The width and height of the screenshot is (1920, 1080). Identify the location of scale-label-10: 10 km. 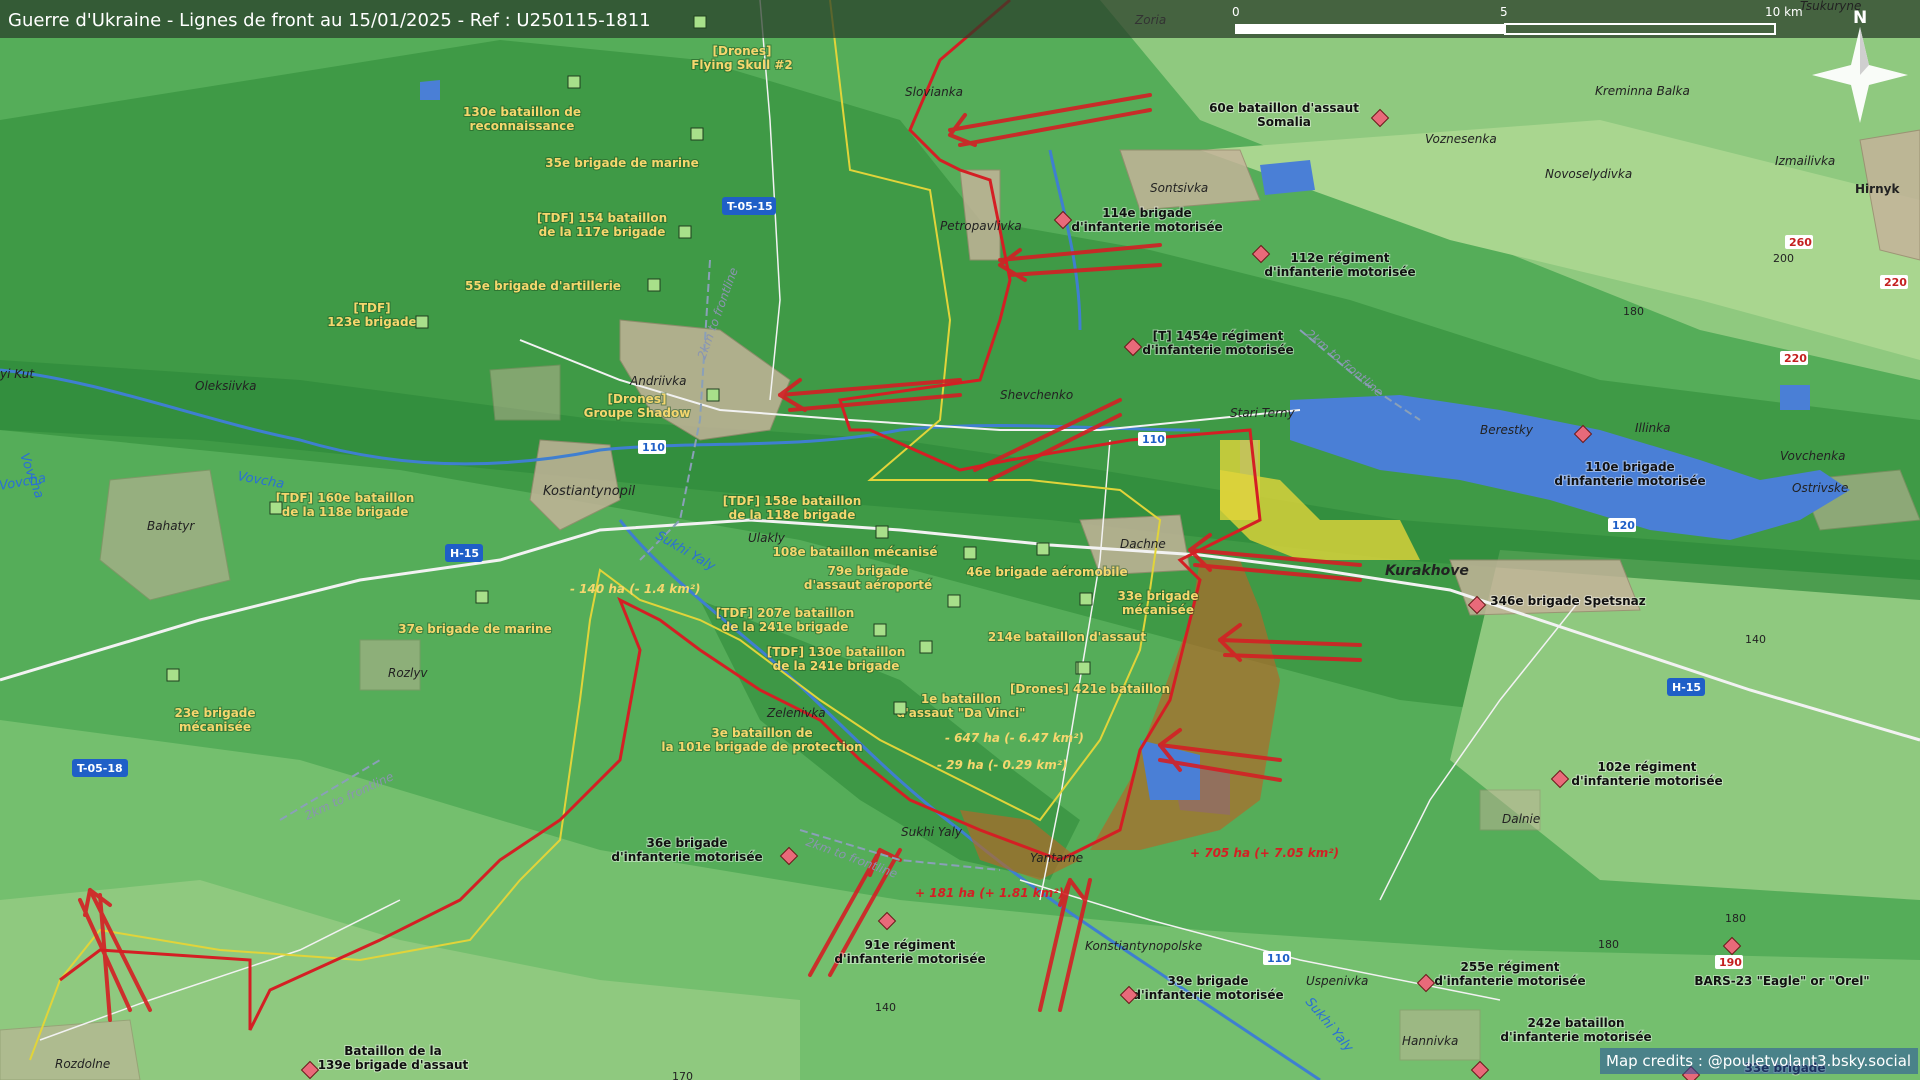
(1784, 12).